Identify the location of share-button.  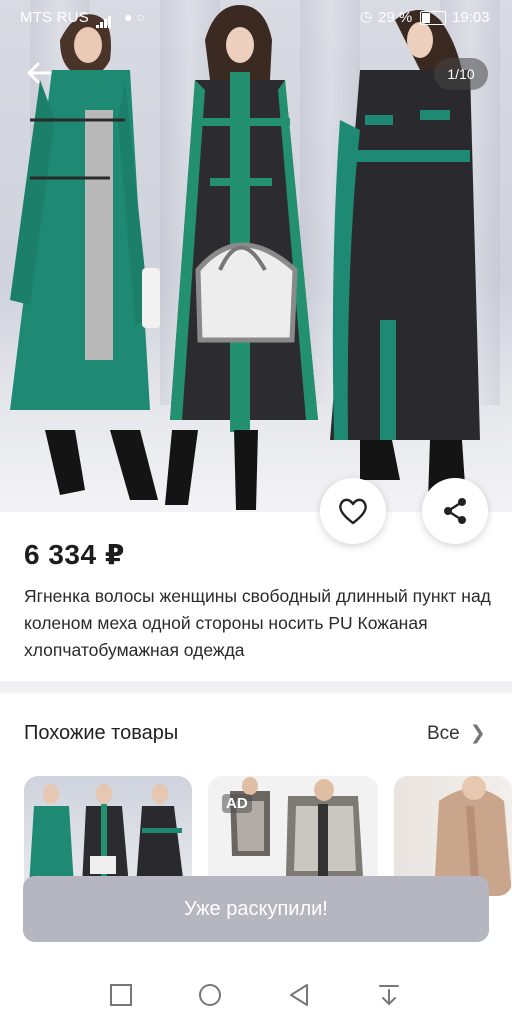
(455, 511).